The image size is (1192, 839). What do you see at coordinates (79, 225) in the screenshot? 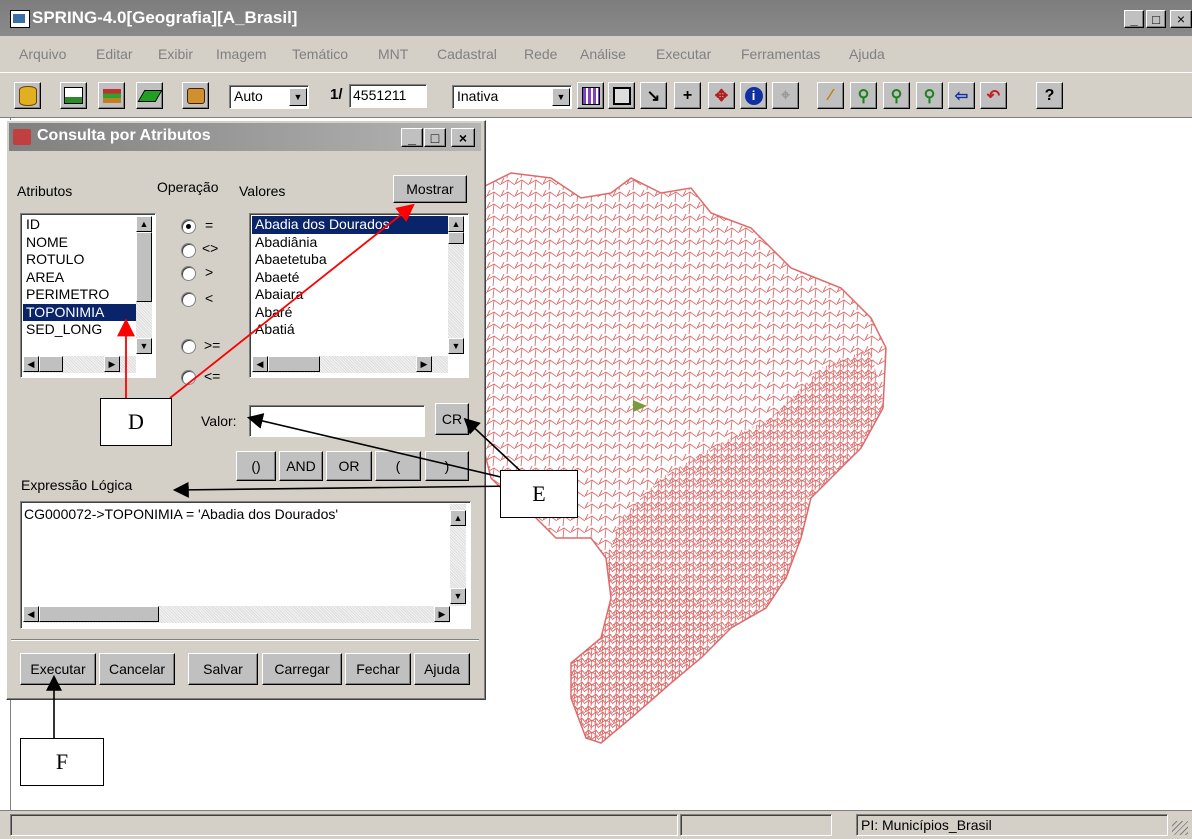
I see `list-item: ID` at bounding box center [79, 225].